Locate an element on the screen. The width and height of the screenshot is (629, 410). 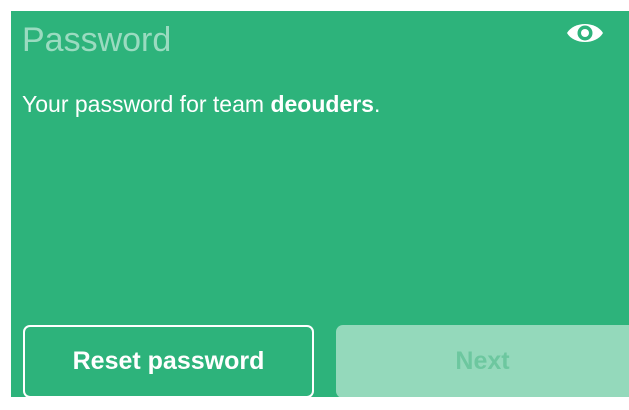
team-message-suffix: . is located at coordinates (377, 104).